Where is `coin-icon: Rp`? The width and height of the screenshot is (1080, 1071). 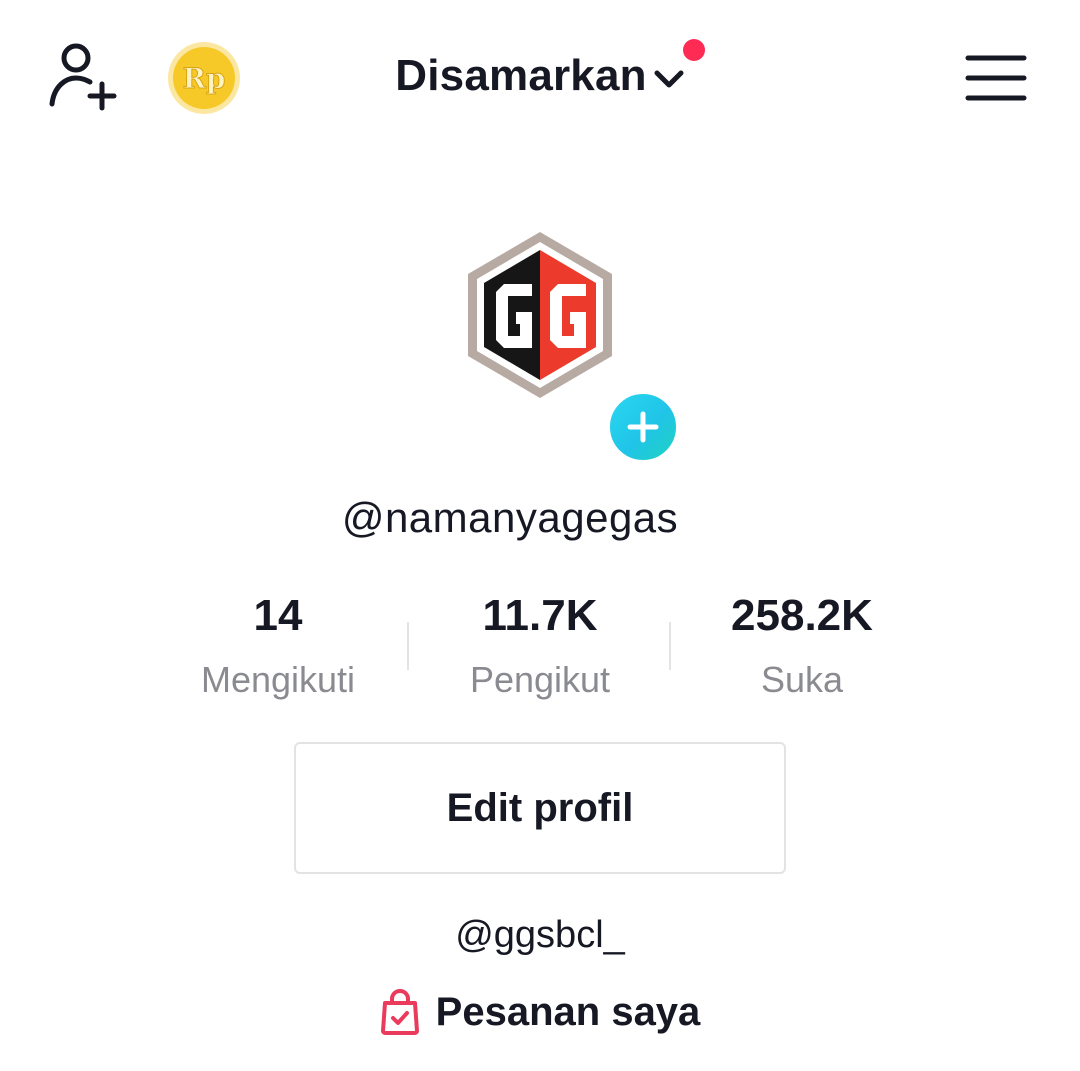 coin-icon: Rp is located at coordinates (204, 78).